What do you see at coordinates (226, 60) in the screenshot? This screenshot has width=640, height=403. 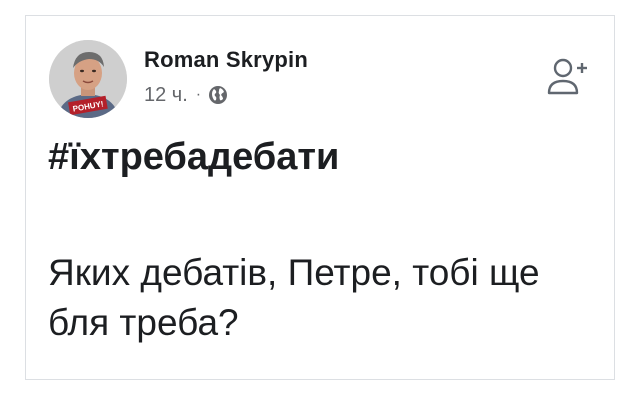 I see `author-name: Roman Skrypin` at bounding box center [226, 60].